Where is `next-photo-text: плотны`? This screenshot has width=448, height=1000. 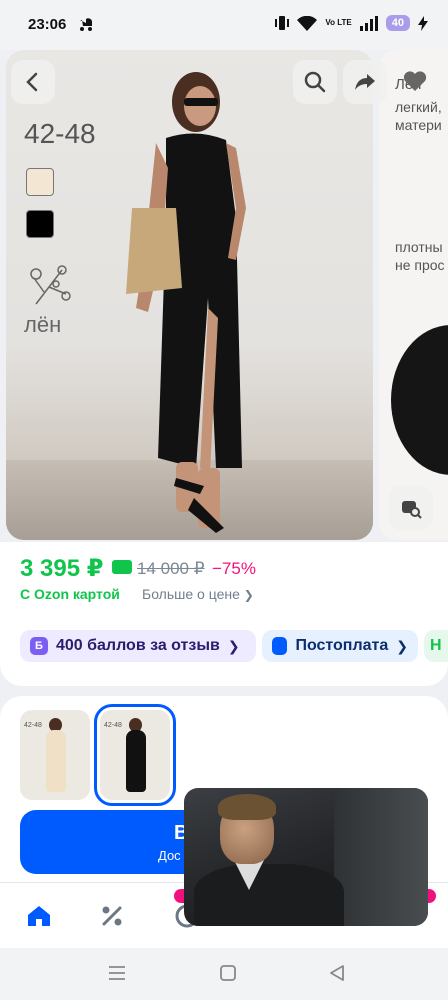
next-photo-text: плотны is located at coordinates (419, 247).